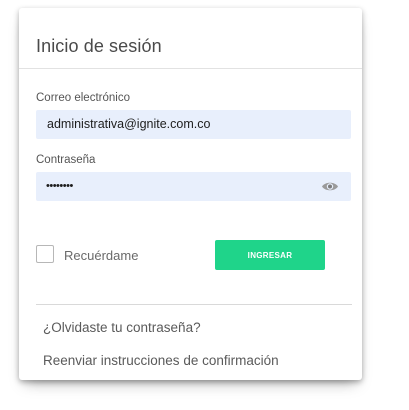 The height and width of the screenshot is (410, 409). I want to click on remember-label: Recuérdame, so click(101, 255).